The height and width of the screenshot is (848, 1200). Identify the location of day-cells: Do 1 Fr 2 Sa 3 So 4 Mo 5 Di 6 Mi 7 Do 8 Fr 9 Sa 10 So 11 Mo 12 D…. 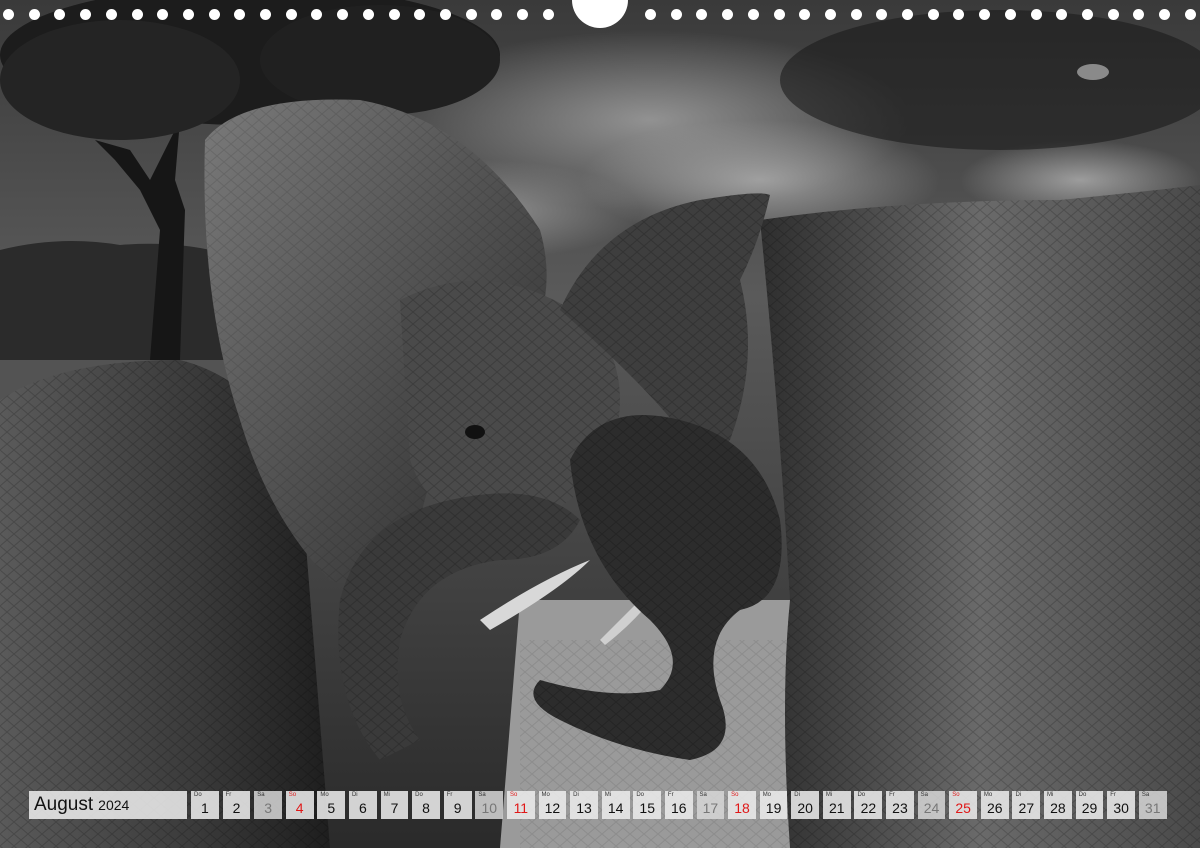
(680, 805).